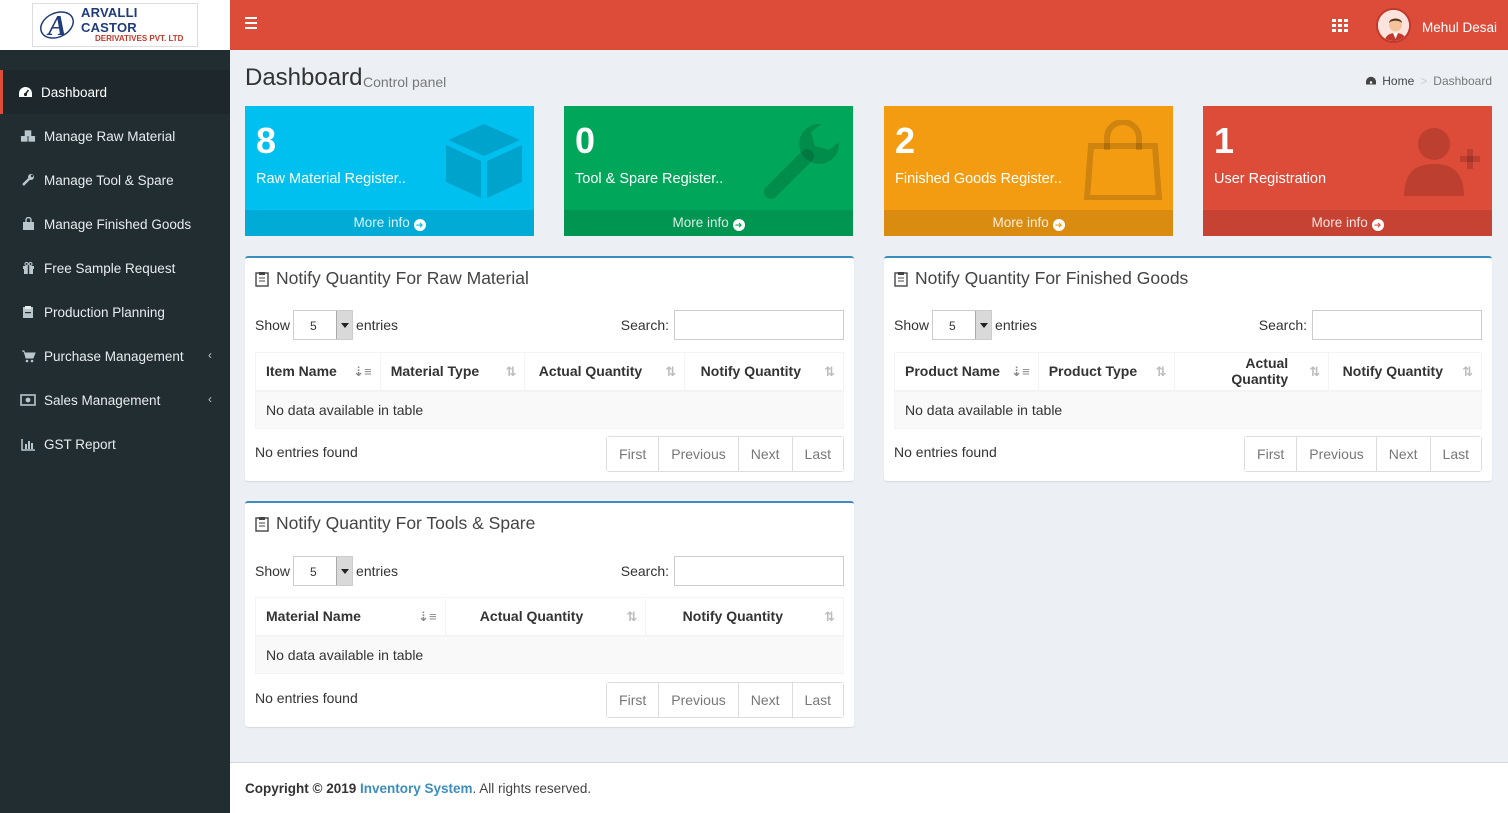 The width and height of the screenshot is (1508, 813). Describe the element at coordinates (115, 180) in the screenshot. I see `sidebar-item-manage-tool-spare: Manage Tool & Spare` at that location.